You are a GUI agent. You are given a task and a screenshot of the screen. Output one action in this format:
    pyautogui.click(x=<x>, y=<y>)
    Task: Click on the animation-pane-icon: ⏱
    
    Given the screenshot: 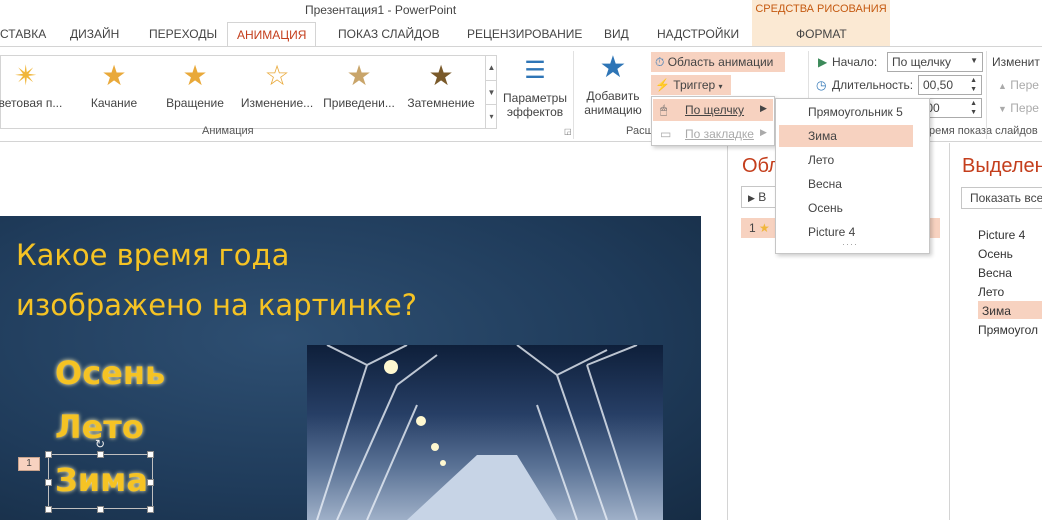 What is the action you would take?
    pyautogui.click(x=660, y=62)
    